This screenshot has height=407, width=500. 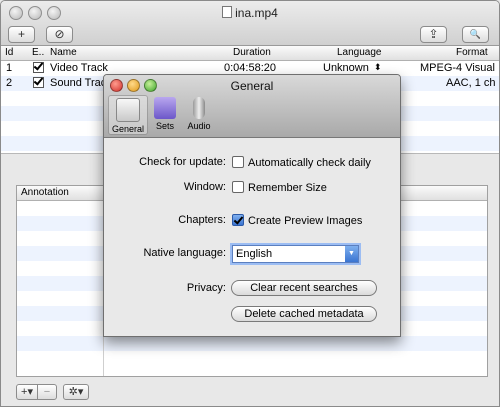 I want to click on window-title-text: ina.mp4, so click(x=256, y=13).